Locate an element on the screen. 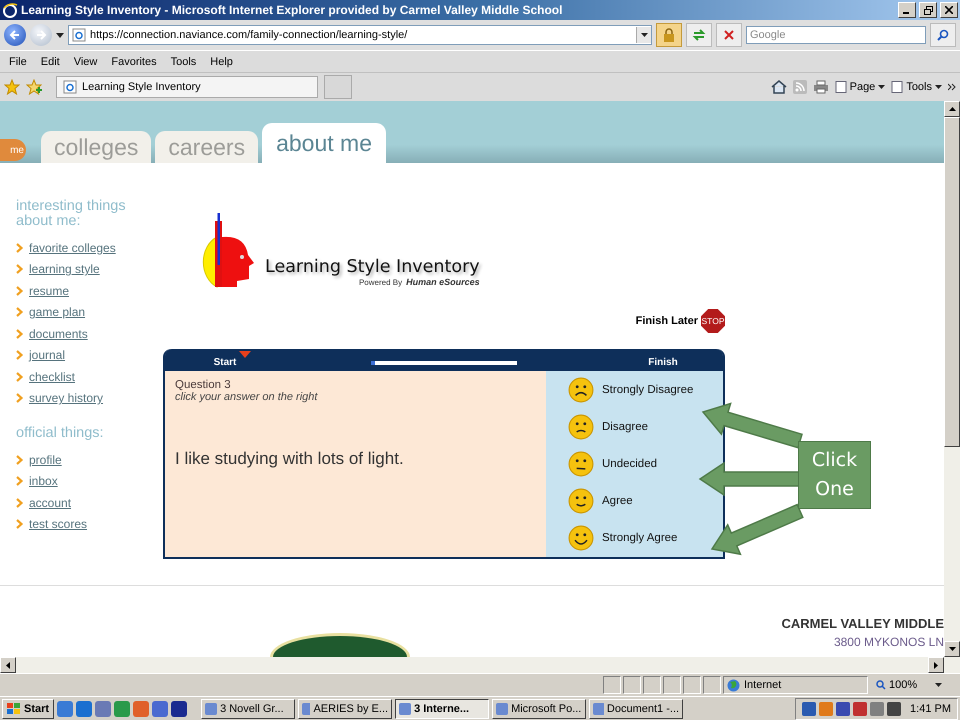 This screenshot has width=960, height=720. clock: 1:41 PM is located at coordinates (930, 709).